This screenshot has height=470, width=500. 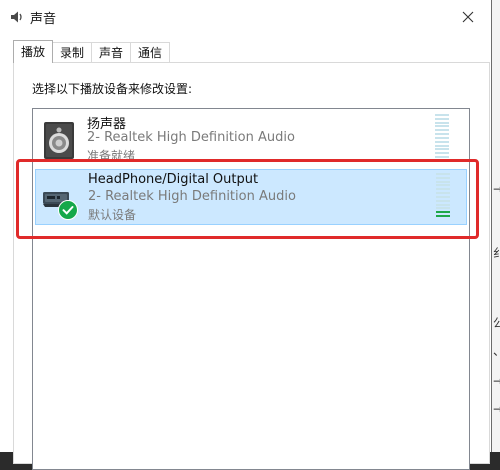 What do you see at coordinates (111, 156) in the screenshot?
I see `device-status: 准备就绪` at bounding box center [111, 156].